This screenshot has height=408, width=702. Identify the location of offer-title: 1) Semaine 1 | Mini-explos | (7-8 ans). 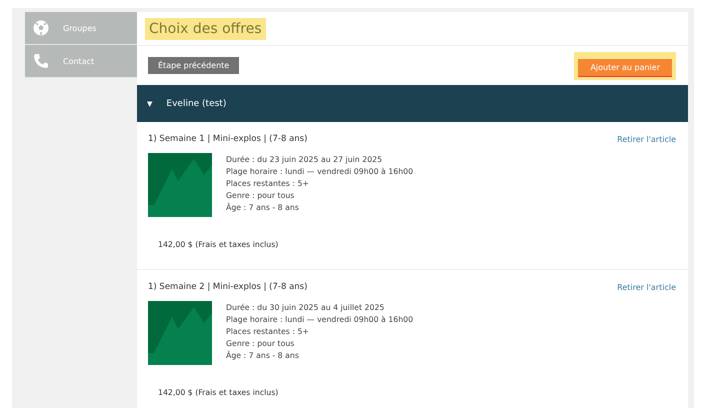
(228, 139).